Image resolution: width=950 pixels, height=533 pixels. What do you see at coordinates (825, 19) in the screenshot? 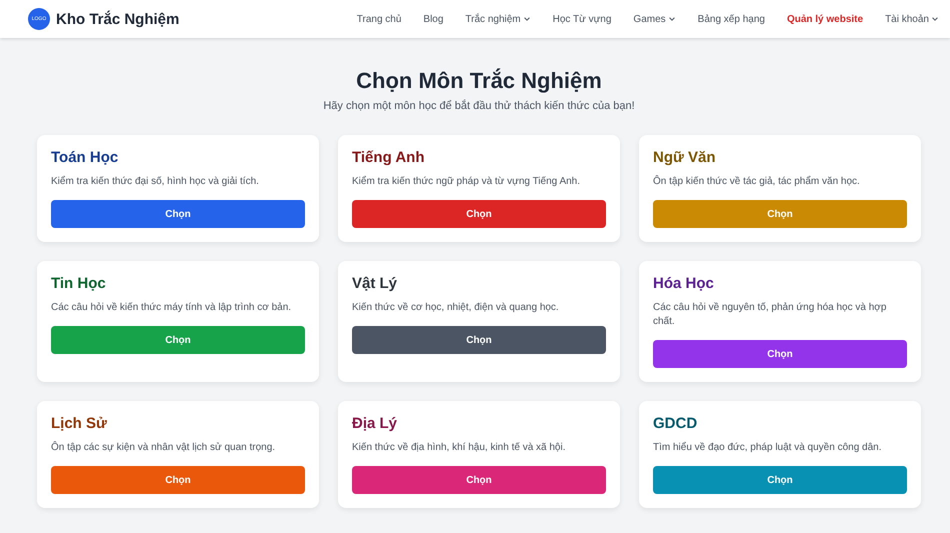
I see `nav-link: Quản lý website` at bounding box center [825, 19].